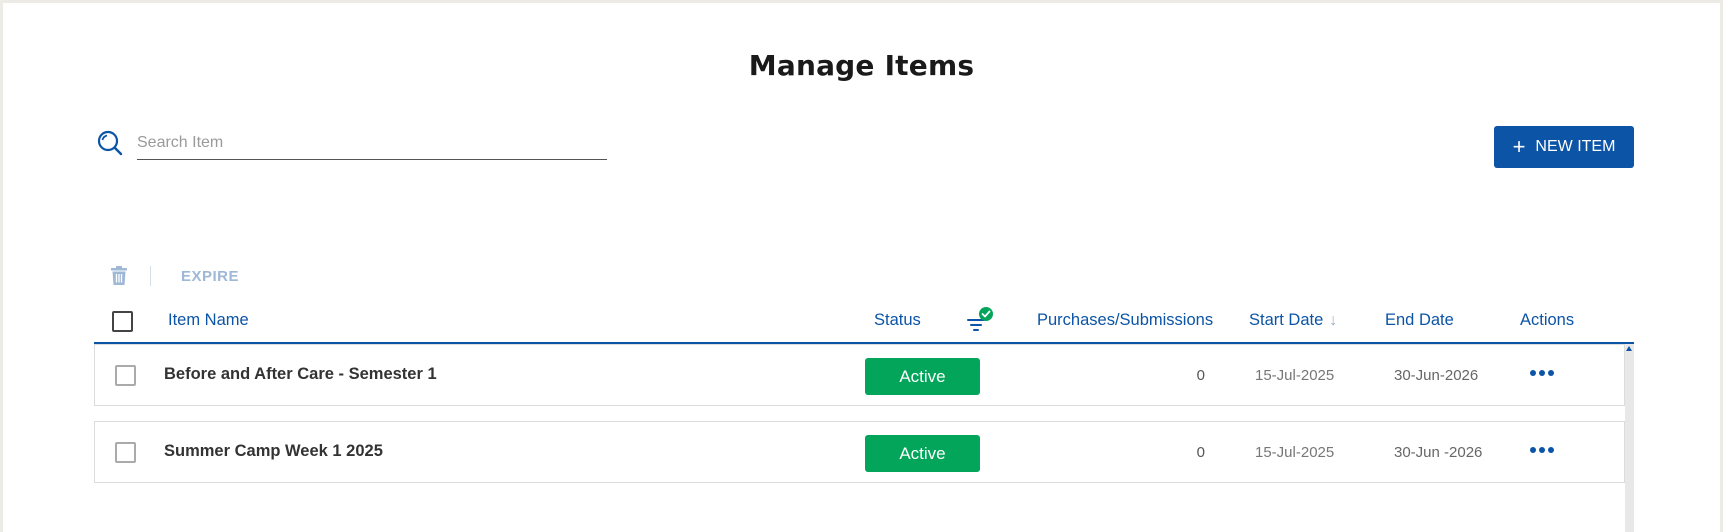 The width and height of the screenshot is (1723, 532). What do you see at coordinates (150, 276) in the screenshot?
I see `bulk-divider` at bounding box center [150, 276].